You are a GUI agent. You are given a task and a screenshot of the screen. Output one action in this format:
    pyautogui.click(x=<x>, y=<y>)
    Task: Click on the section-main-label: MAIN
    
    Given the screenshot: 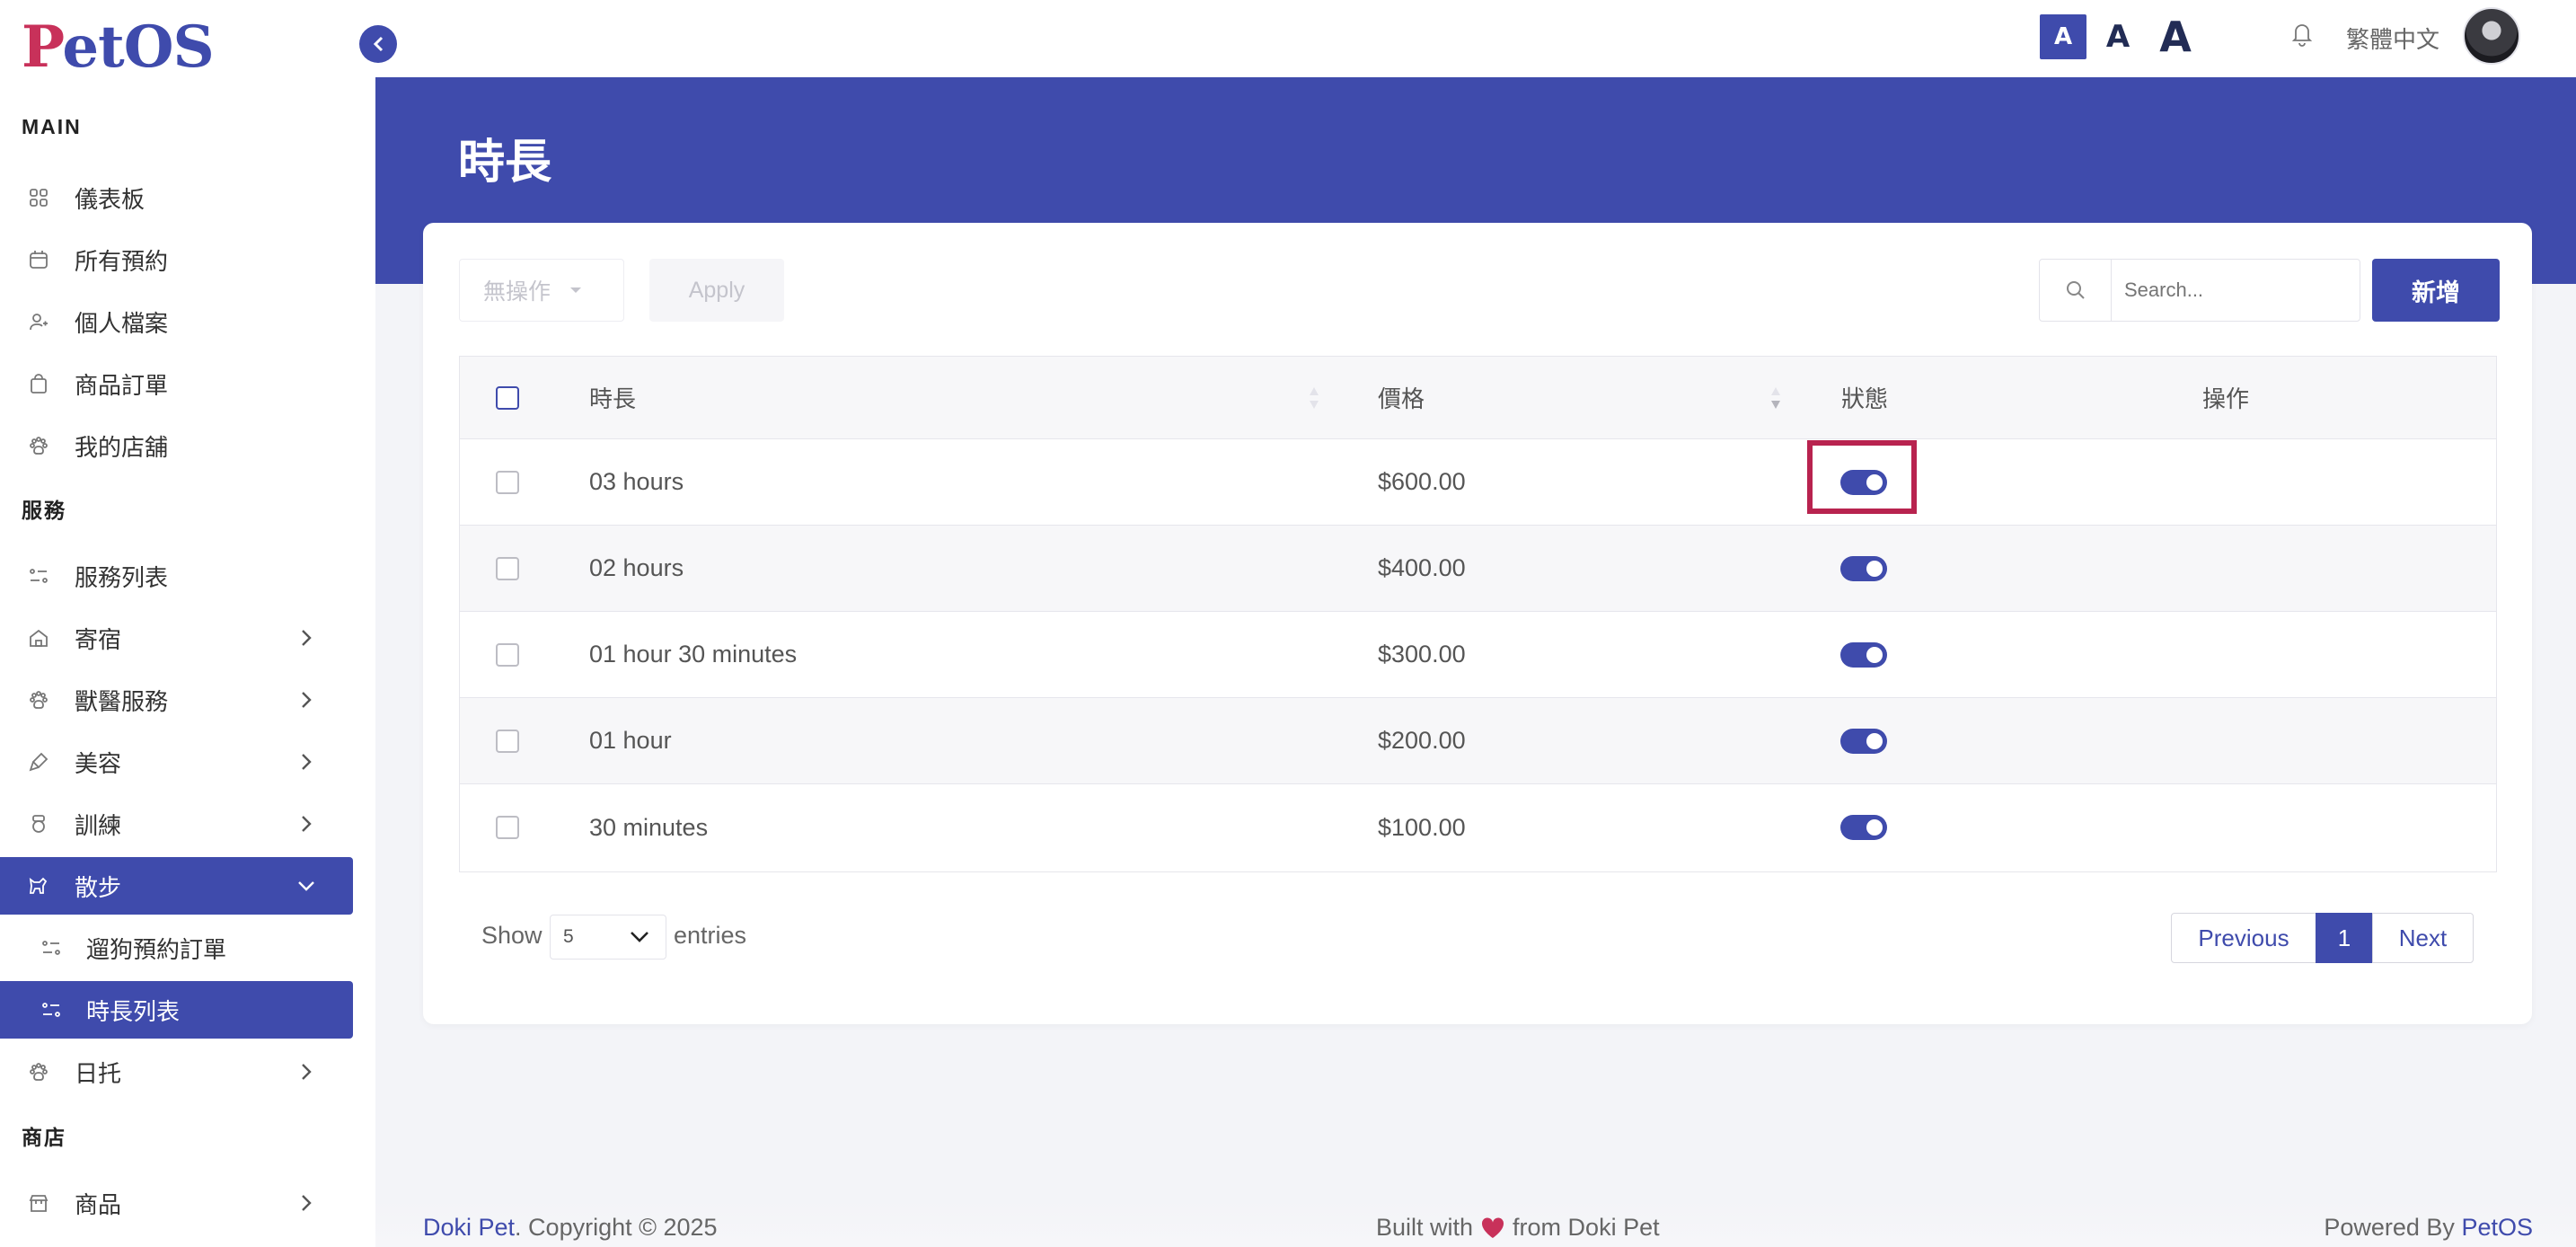 What is the action you would take?
    pyautogui.click(x=52, y=126)
    